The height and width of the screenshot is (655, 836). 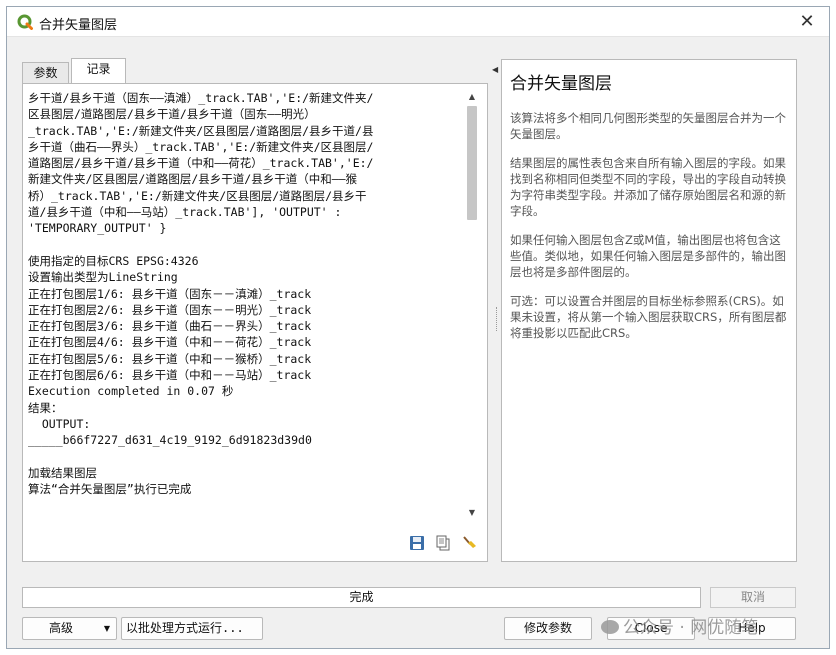 What do you see at coordinates (45, 407) in the screenshot?
I see `log-line: 结果：` at bounding box center [45, 407].